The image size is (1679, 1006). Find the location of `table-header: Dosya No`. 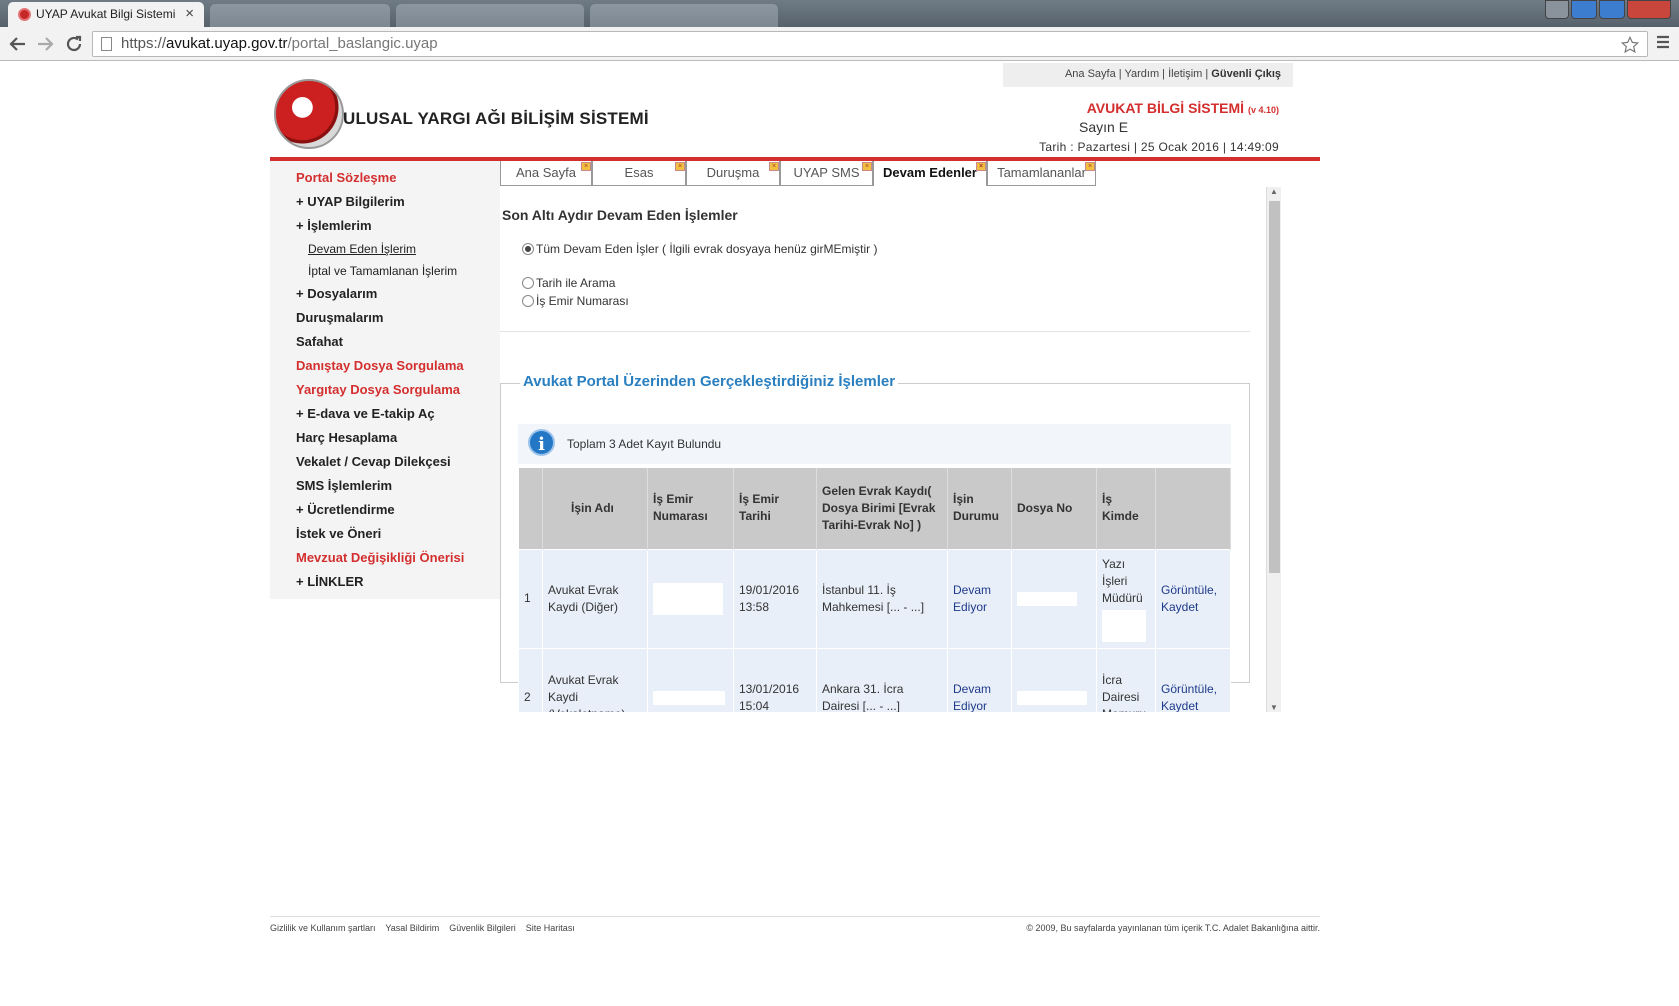

table-header: Dosya No is located at coordinates (1054, 508).